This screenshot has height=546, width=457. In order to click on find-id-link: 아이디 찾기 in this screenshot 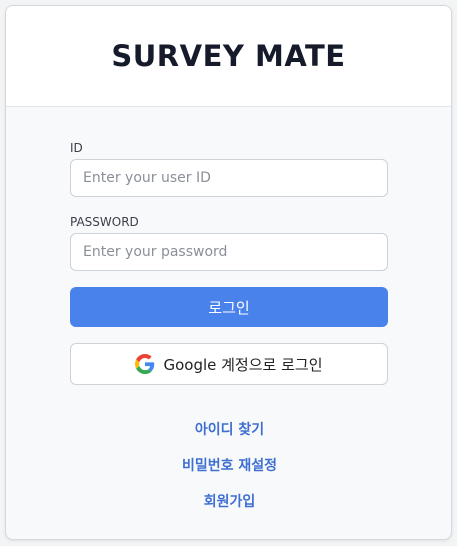, I will do `click(228, 429)`.